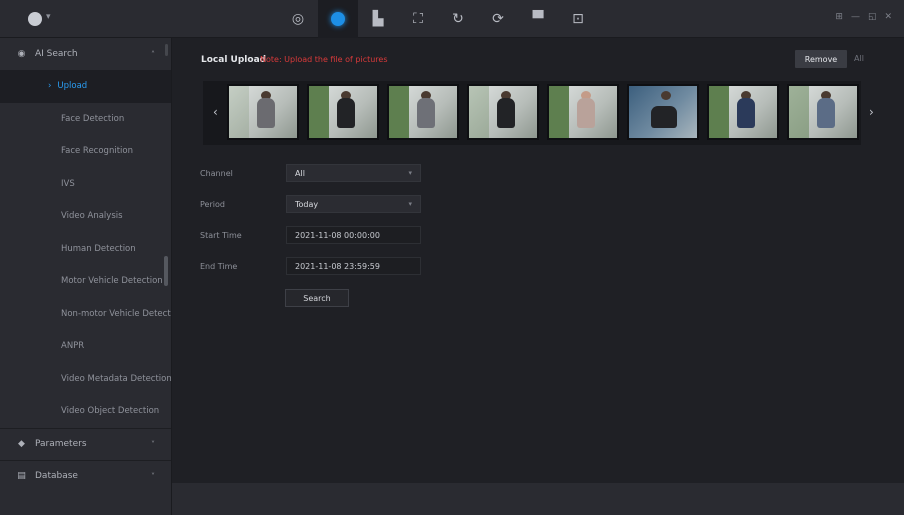  Describe the element at coordinates (839, 17) in the screenshot. I see `grid-icon: ⊞` at that location.